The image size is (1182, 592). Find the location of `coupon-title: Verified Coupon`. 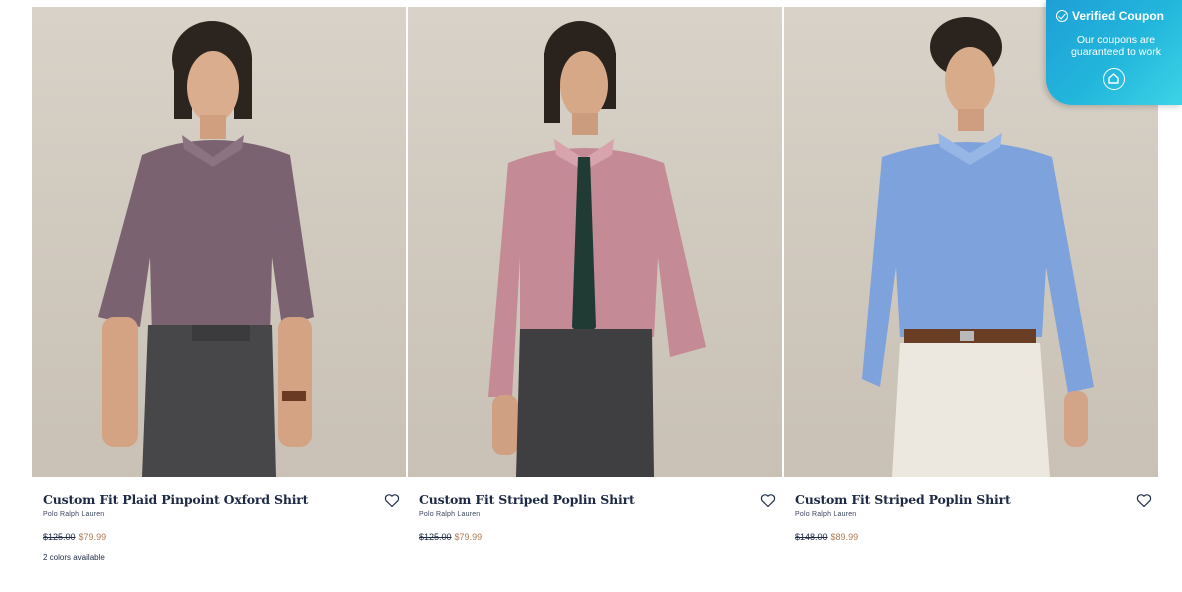

coupon-title: Verified Coupon is located at coordinates (1118, 16).